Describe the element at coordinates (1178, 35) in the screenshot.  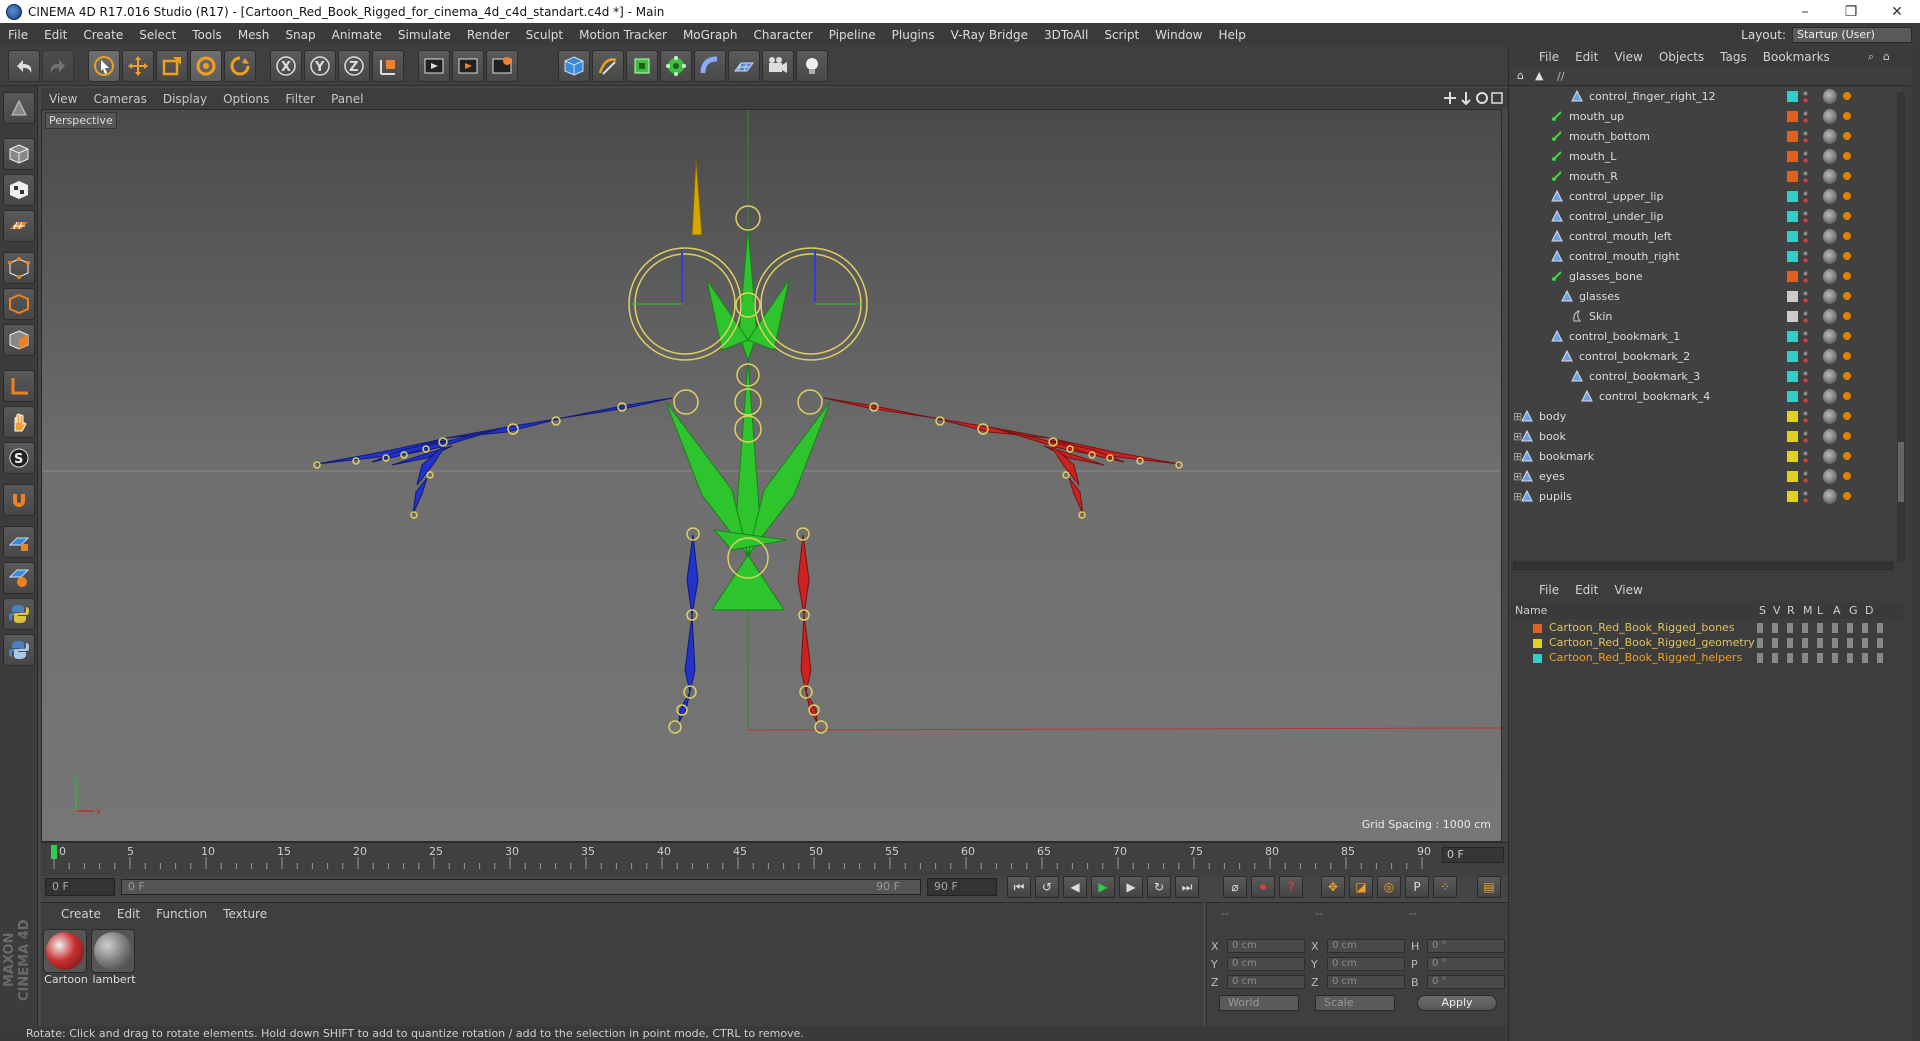
I see `menu-window: Window` at that location.